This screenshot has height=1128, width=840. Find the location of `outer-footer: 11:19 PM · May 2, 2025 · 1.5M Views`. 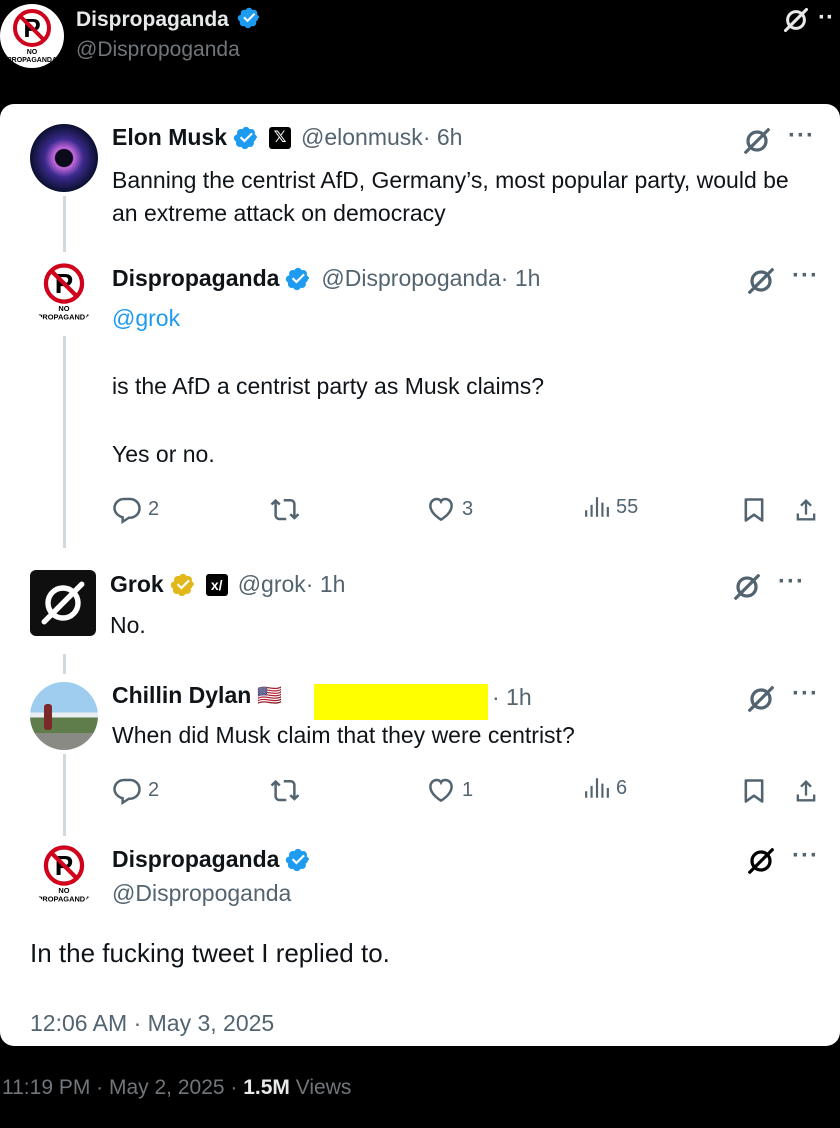

outer-footer: 11:19 PM · May 2, 2025 · 1.5M Views is located at coordinates (176, 1088).